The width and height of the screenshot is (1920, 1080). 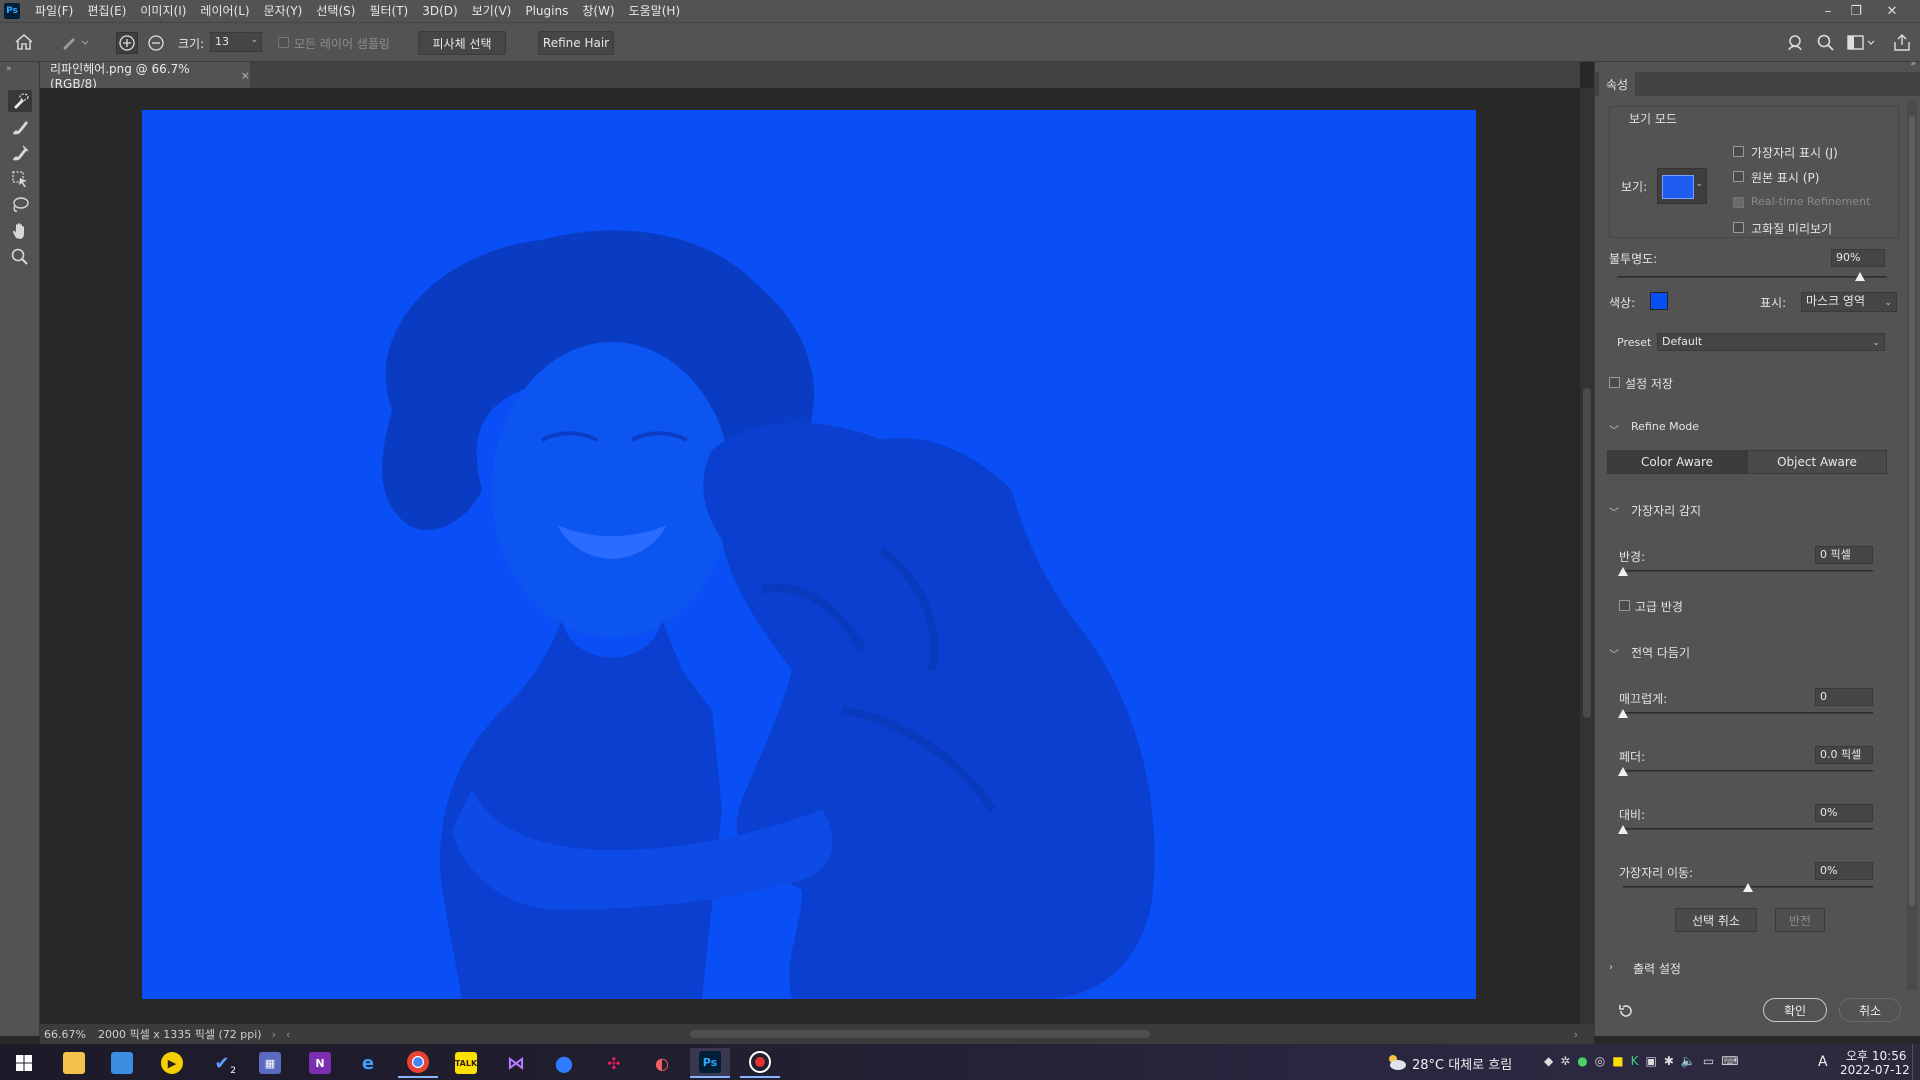 I want to click on close-icon: ✕, so click(x=1892, y=11).